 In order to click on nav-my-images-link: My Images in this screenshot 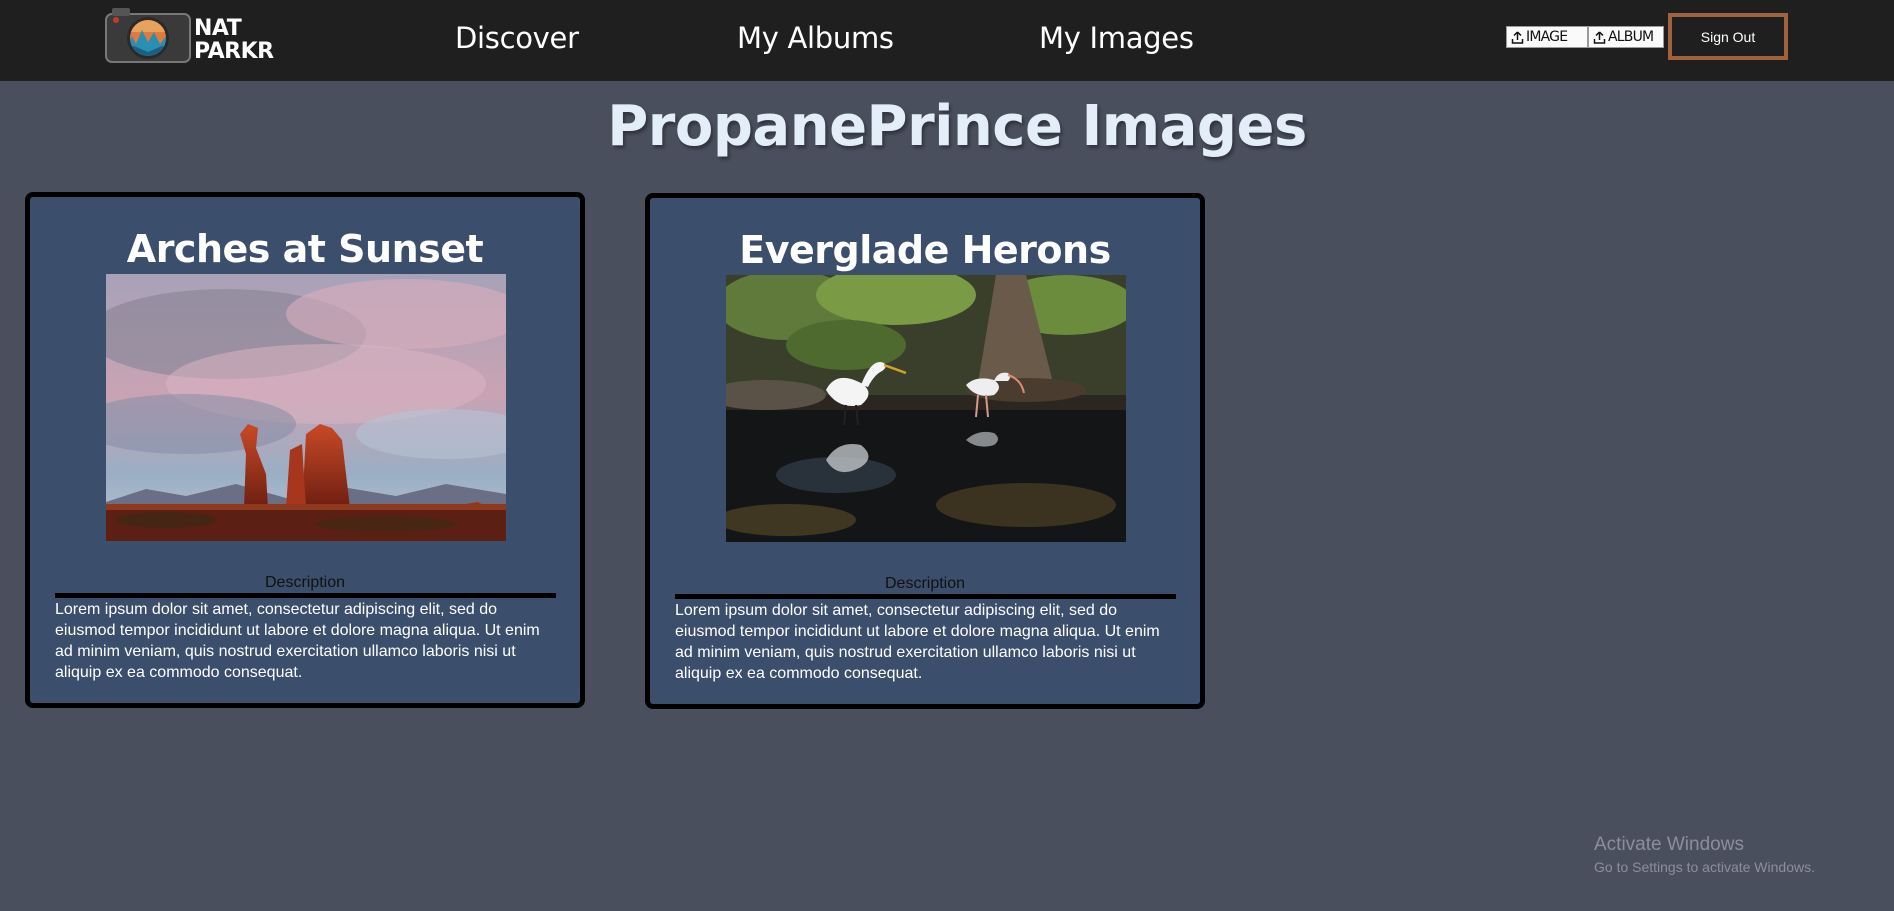, I will do `click(1116, 38)`.